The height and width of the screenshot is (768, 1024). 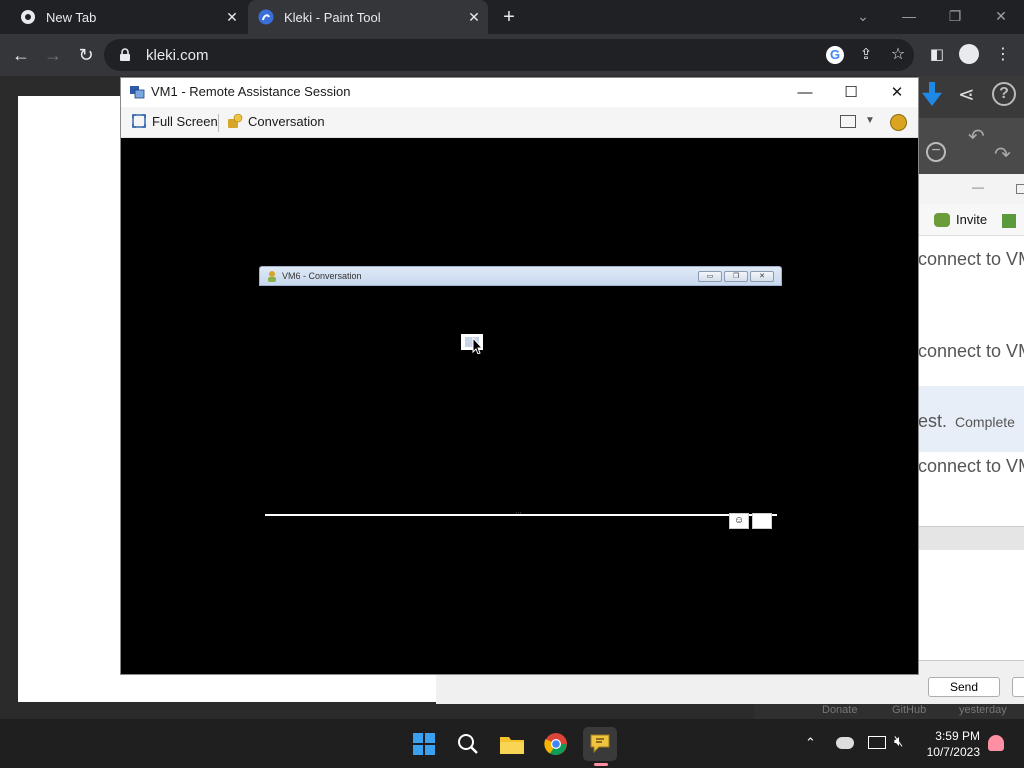 What do you see at coordinates (332, 17) in the screenshot?
I see `tab-label: Kleki - Paint Tool` at bounding box center [332, 17].